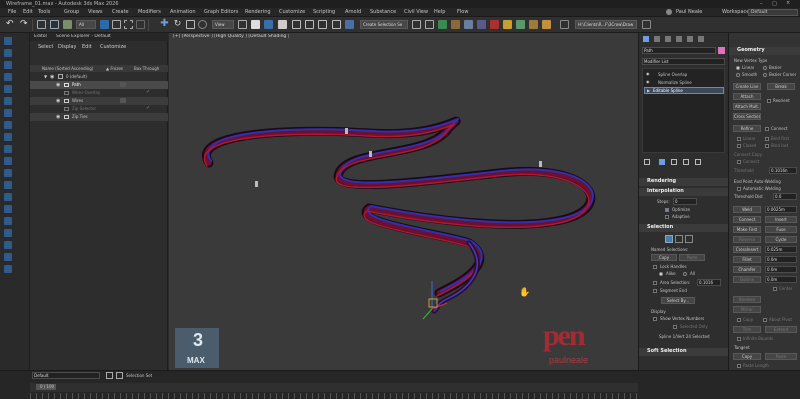  Describe the element at coordinates (683, 352) in the screenshot. I see `soft-selection-rollout: Soft Selection` at that location.